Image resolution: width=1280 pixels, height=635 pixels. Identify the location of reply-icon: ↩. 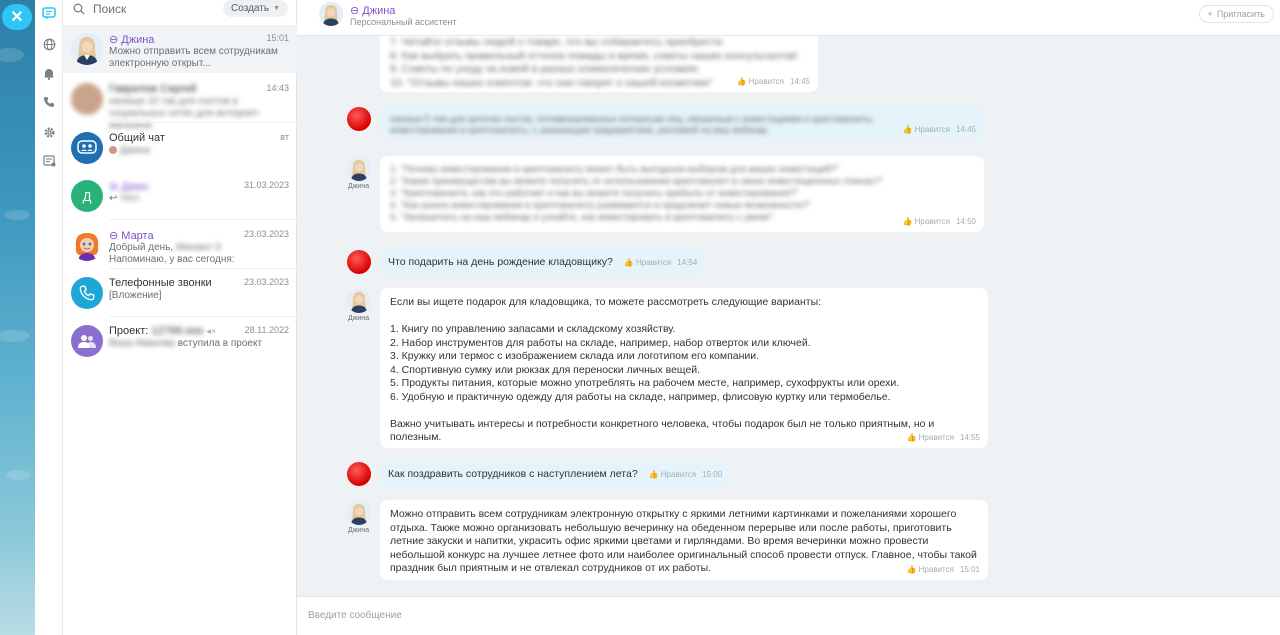
(115, 198).